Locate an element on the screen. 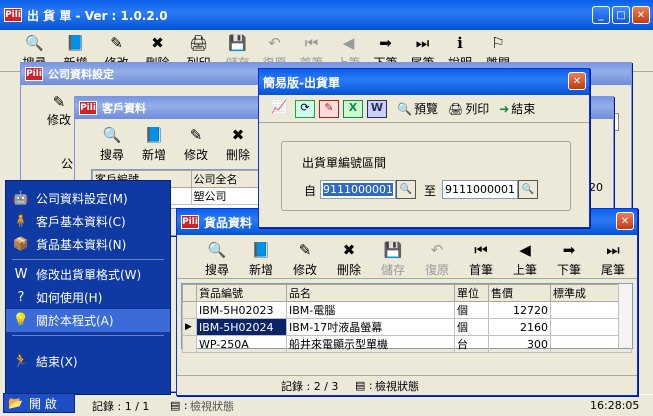  menu-item: ? 如何使用(H) is located at coordinates (88, 297).